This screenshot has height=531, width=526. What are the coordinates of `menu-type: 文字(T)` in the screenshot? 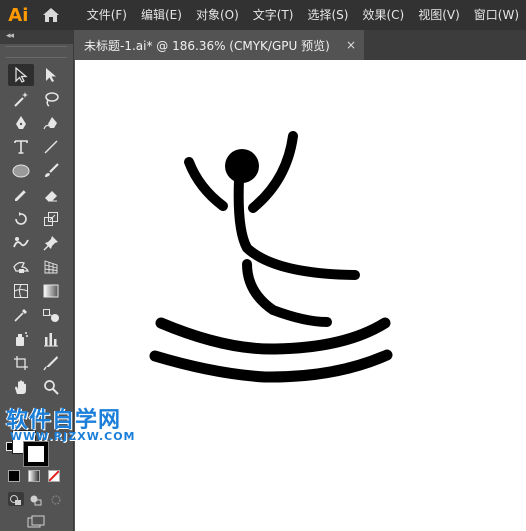 It's located at (273, 15).